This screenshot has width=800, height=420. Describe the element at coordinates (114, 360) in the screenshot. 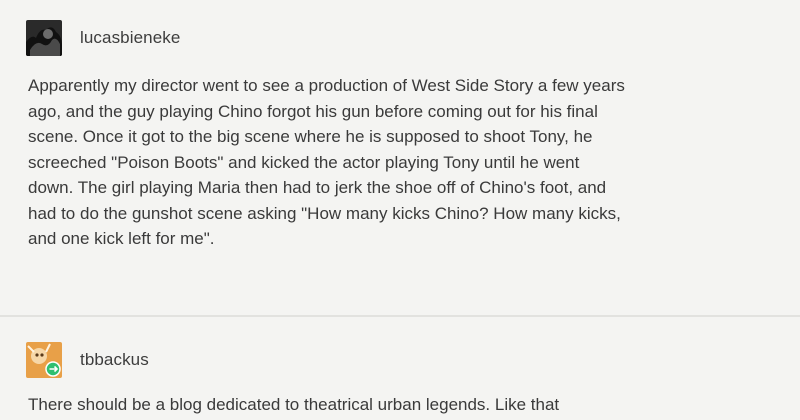

I see `post-username: tbbackus` at that location.